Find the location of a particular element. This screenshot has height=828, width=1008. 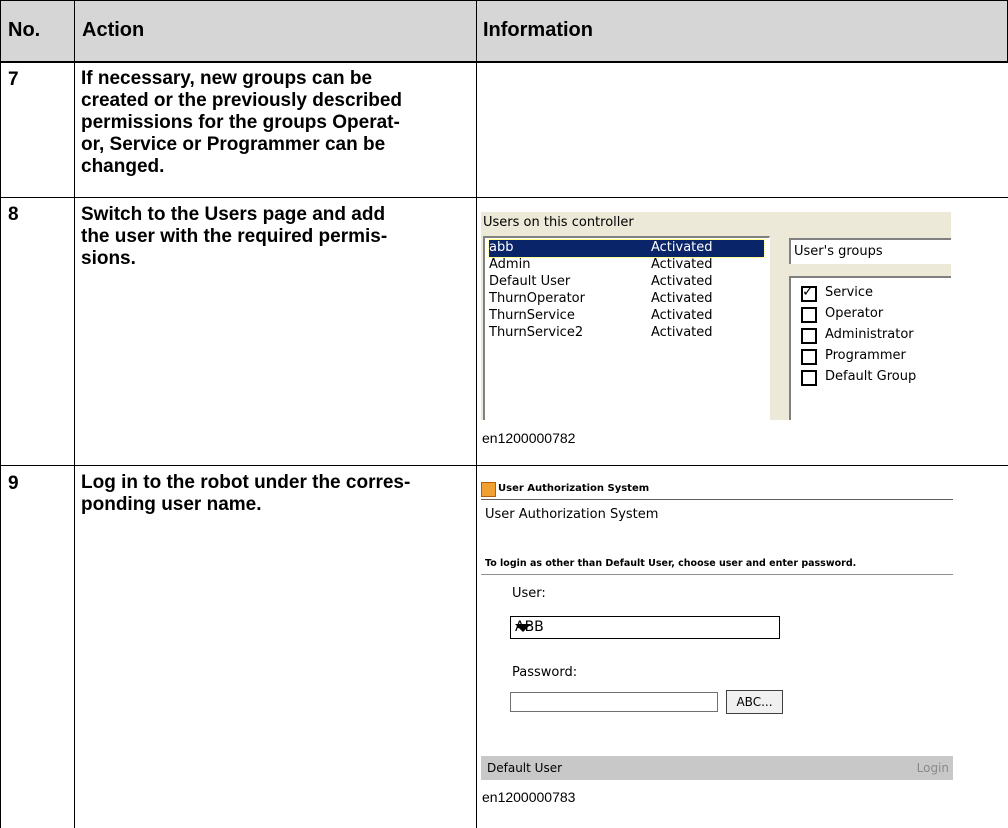

user-name: abb is located at coordinates (501, 247).